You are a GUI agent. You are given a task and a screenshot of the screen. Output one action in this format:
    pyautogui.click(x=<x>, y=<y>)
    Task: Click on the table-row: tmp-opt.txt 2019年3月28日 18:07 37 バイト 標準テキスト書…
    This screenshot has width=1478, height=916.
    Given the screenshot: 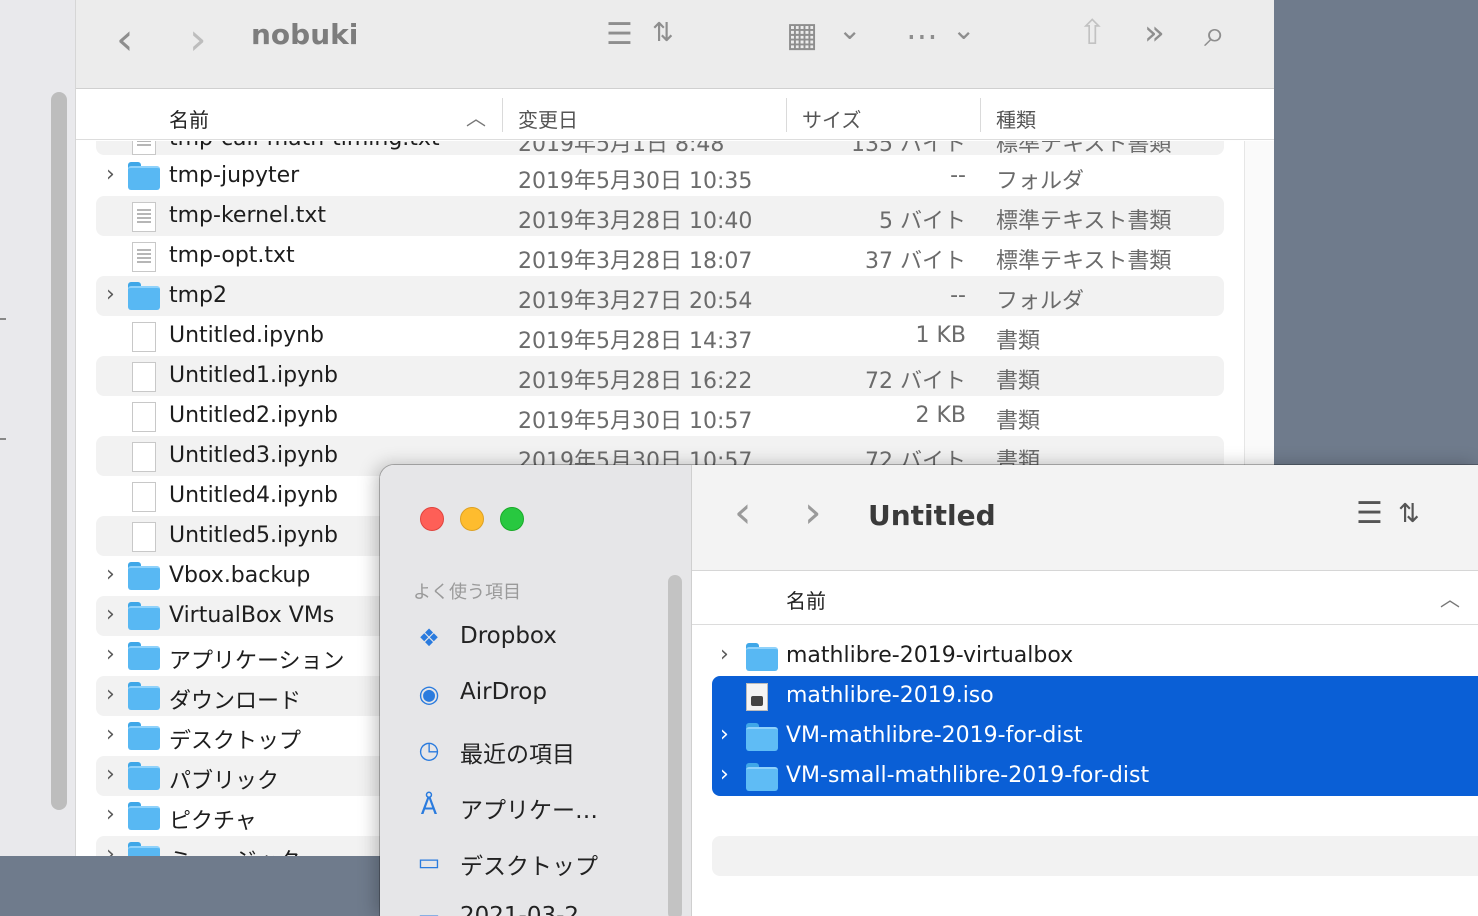 What is the action you would take?
    pyautogui.click(x=660, y=256)
    